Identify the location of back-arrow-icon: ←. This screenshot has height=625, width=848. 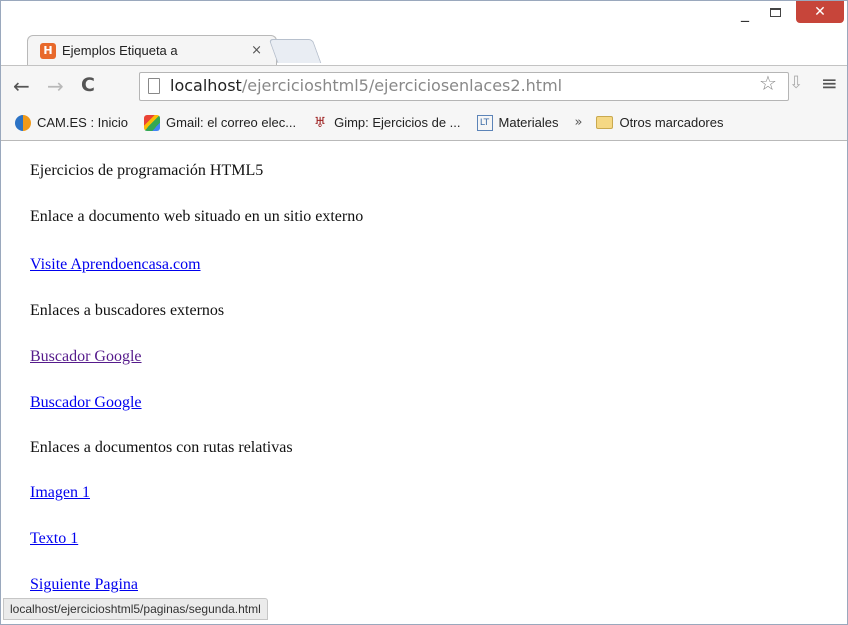
(21, 86).